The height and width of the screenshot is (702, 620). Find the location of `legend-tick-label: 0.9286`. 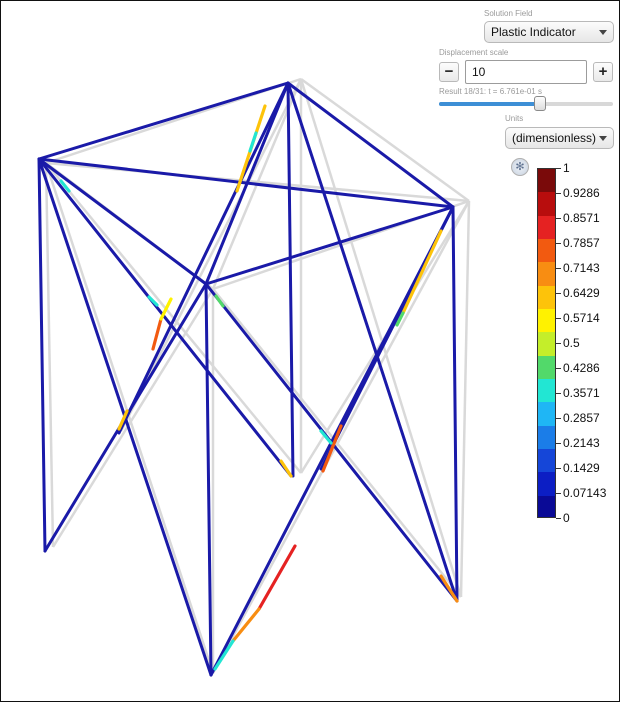

legend-tick-label: 0.9286 is located at coordinates (581, 193).